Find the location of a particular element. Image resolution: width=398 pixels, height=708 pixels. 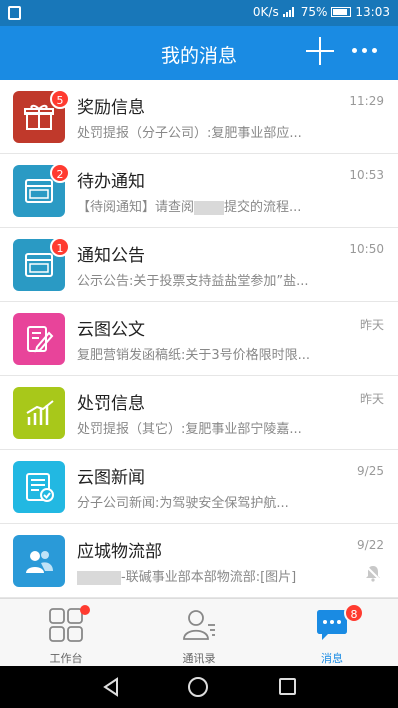

unread-badge: 2 is located at coordinates (60, 173).